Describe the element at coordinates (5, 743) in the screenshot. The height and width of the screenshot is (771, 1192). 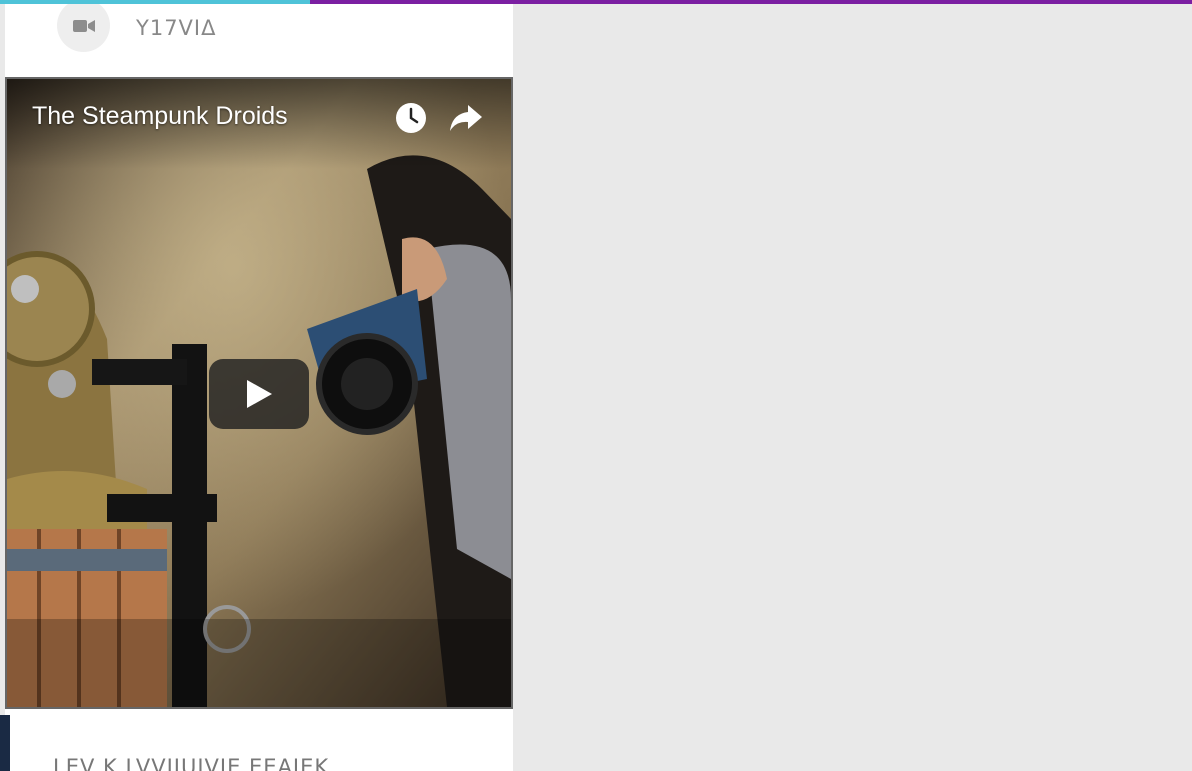
I see `edge-thumbnail` at that location.